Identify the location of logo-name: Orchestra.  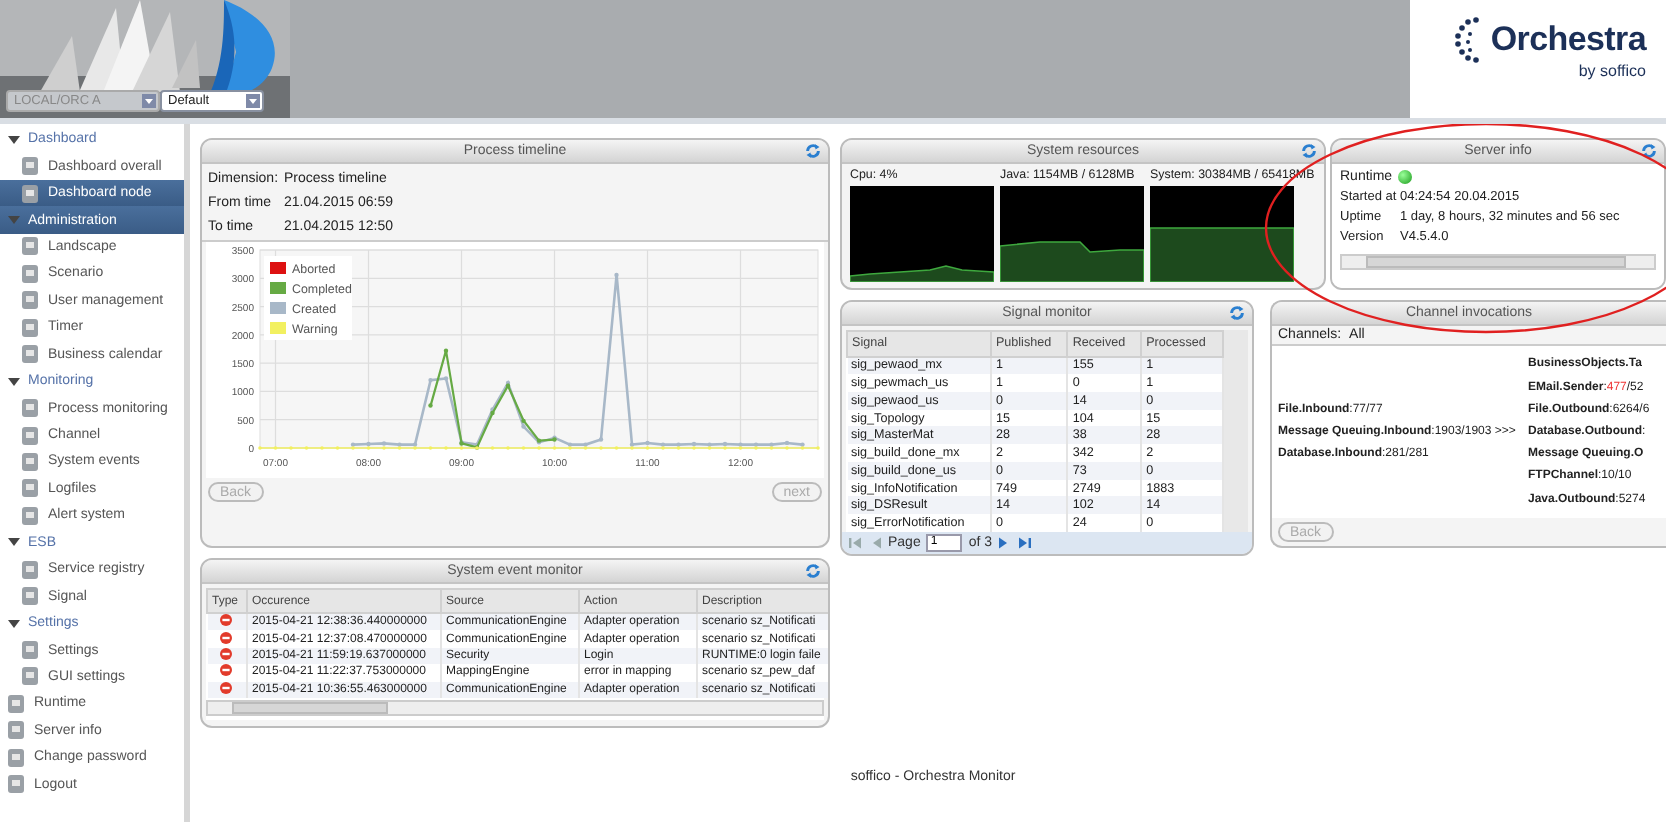
(1568, 40).